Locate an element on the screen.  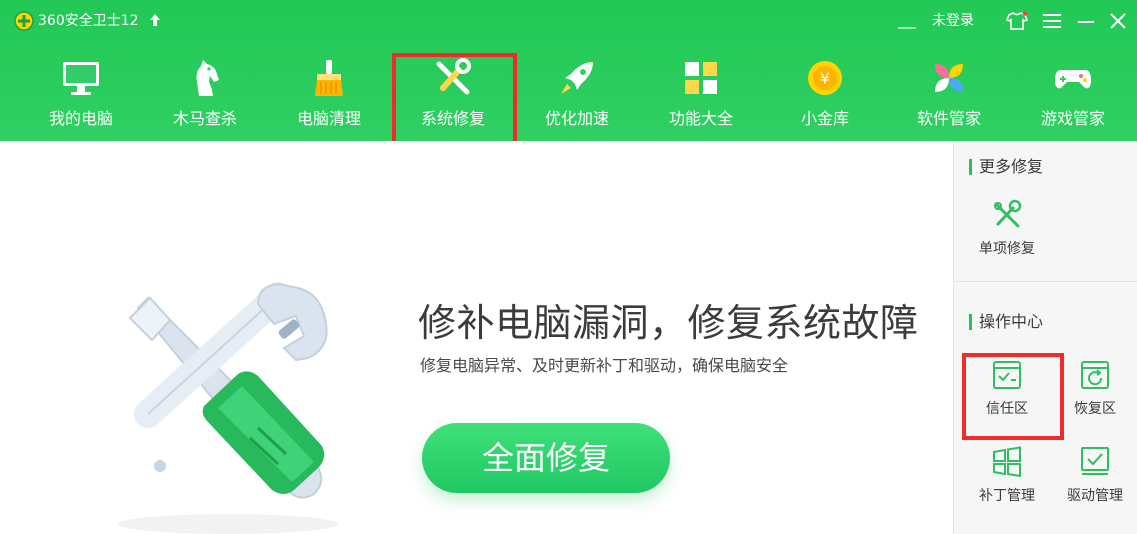
nav-item-game-manager: 游戏管家 is located at coordinates (1073, 93).